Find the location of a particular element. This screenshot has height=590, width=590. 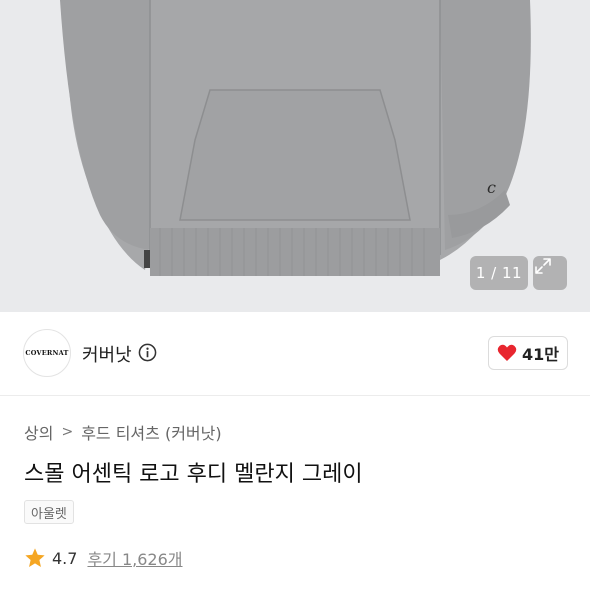

svg-text: c is located at coordinates (491, 187).